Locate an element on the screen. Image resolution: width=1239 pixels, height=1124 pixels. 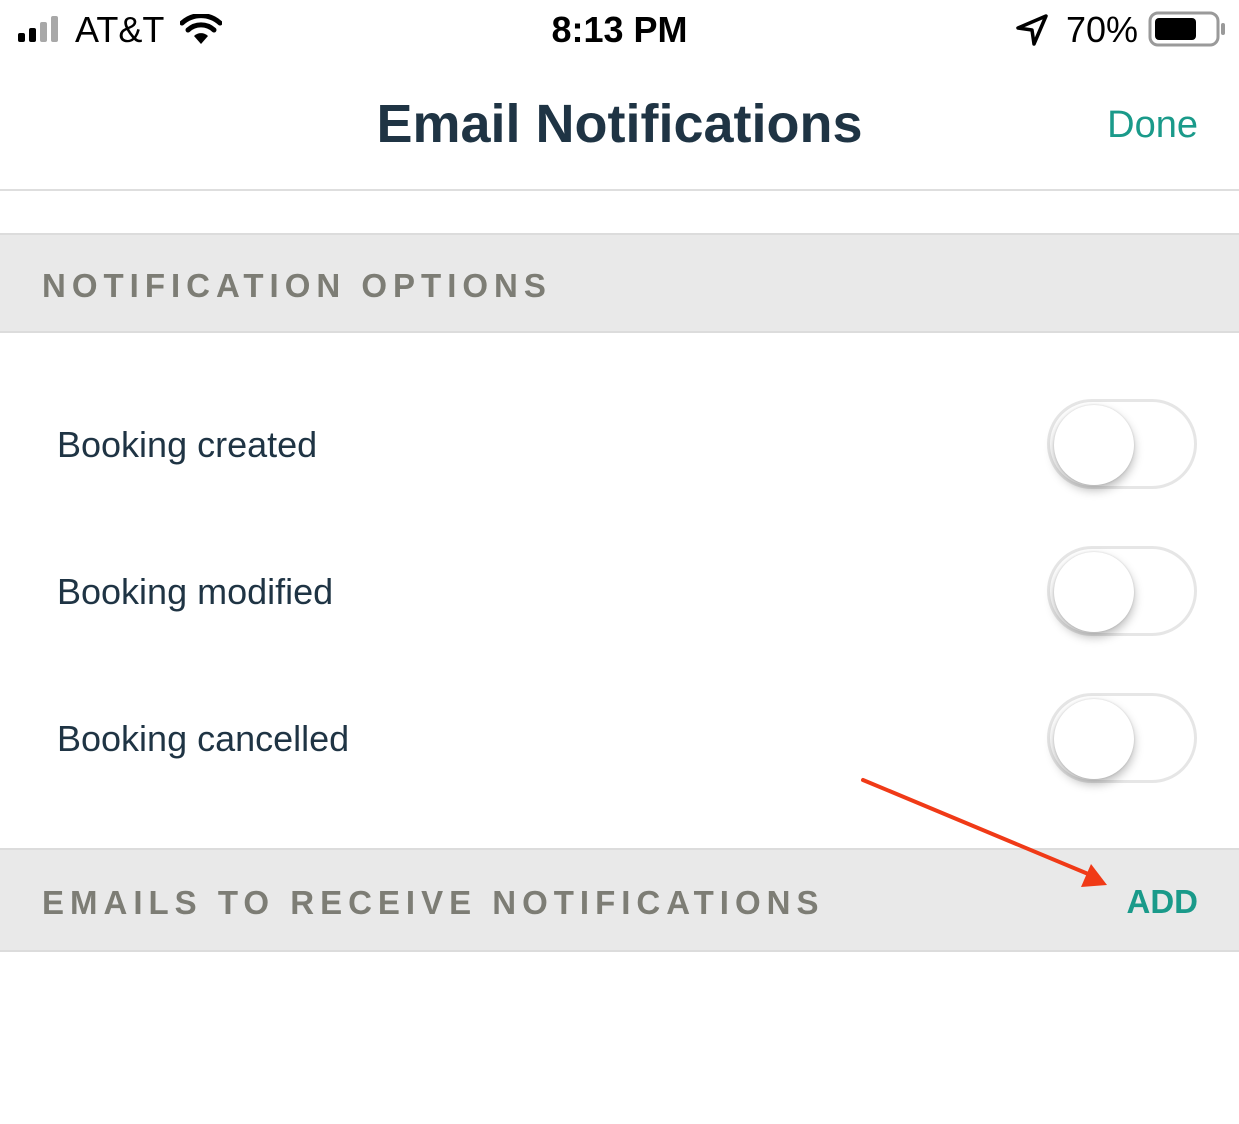
battery-icon is located at coordinates (1186, 29).